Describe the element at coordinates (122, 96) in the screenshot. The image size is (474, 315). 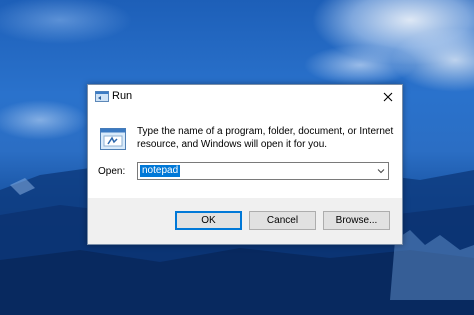
I see `dialog-title: Run` at that location.